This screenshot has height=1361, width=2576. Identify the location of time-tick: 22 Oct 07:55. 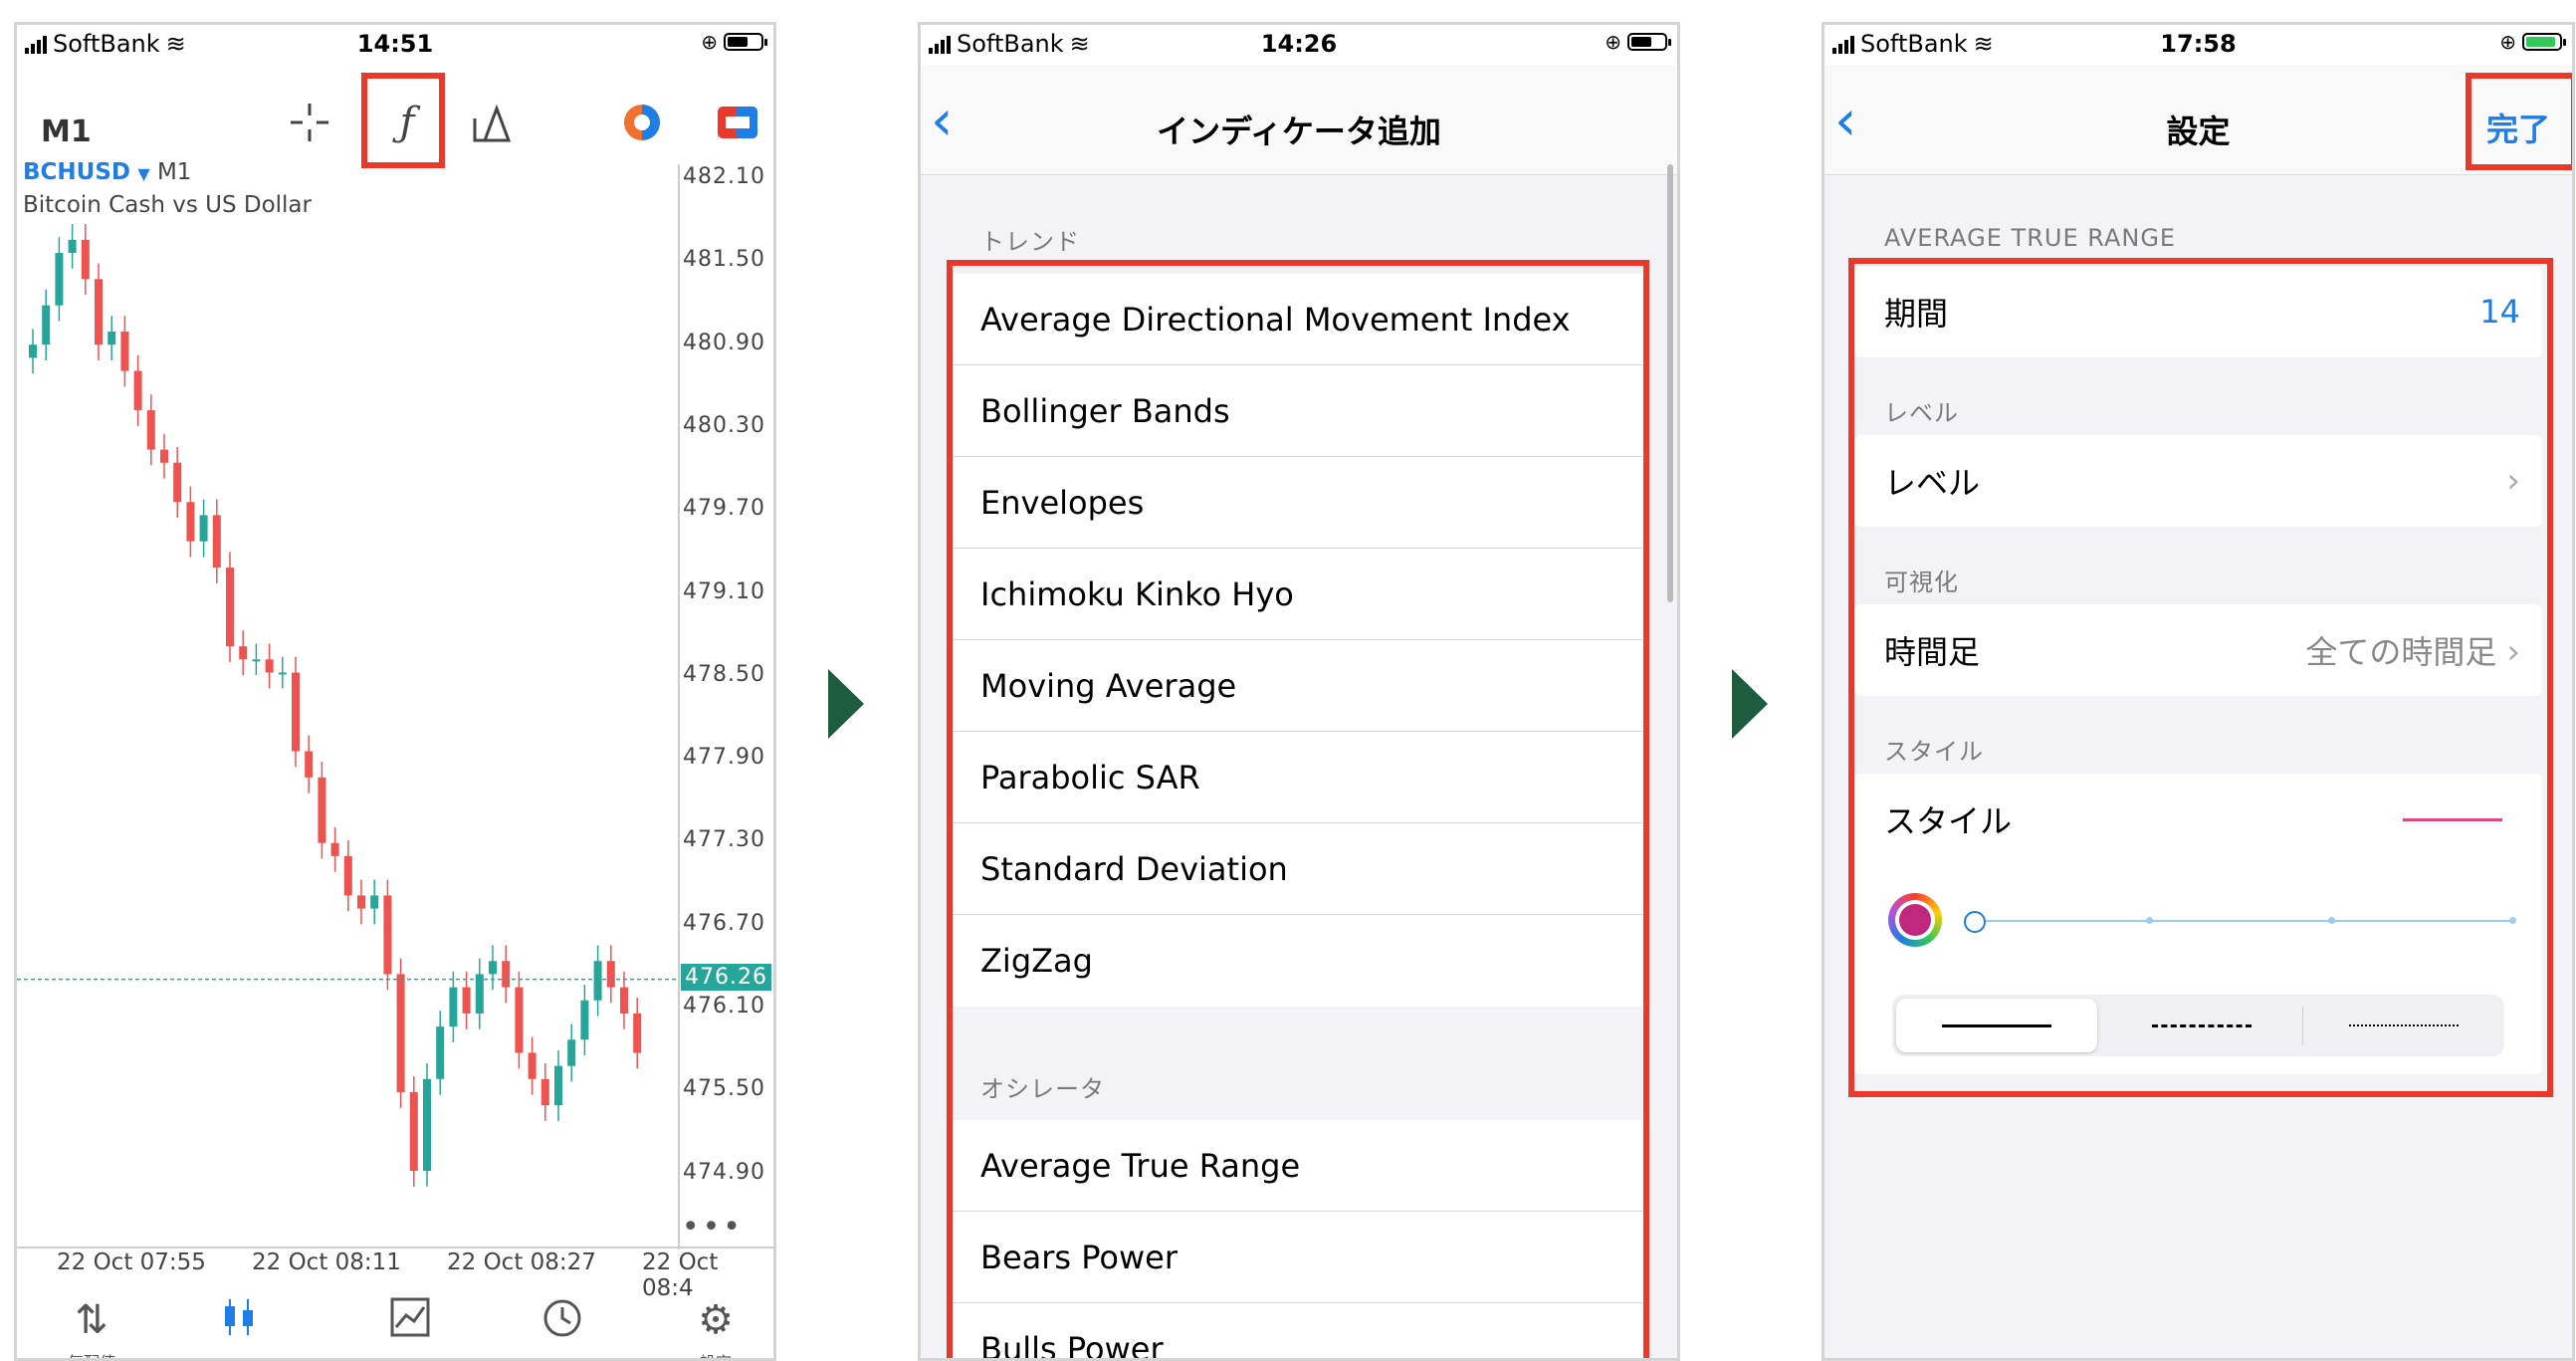
(131, 1262).